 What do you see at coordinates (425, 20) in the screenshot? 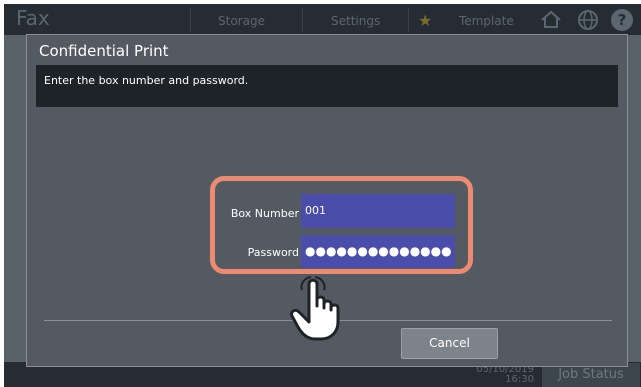
I see `star-icon: ★` at bounding box center [425, 20].